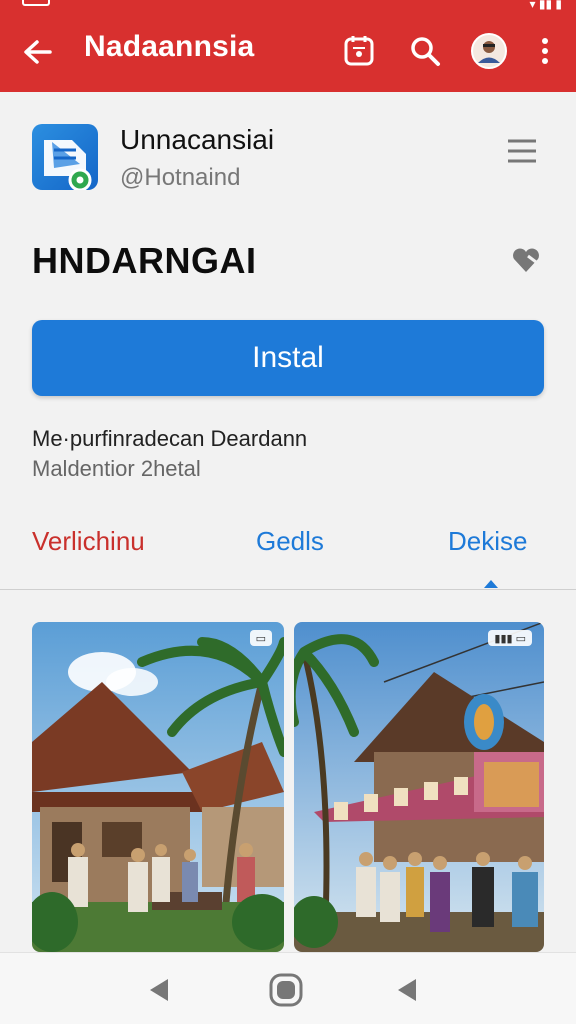 Image resolution: width=576 pixels, height=1024 pixels. I want to click on nav-recents-icon, so click(407, 990).